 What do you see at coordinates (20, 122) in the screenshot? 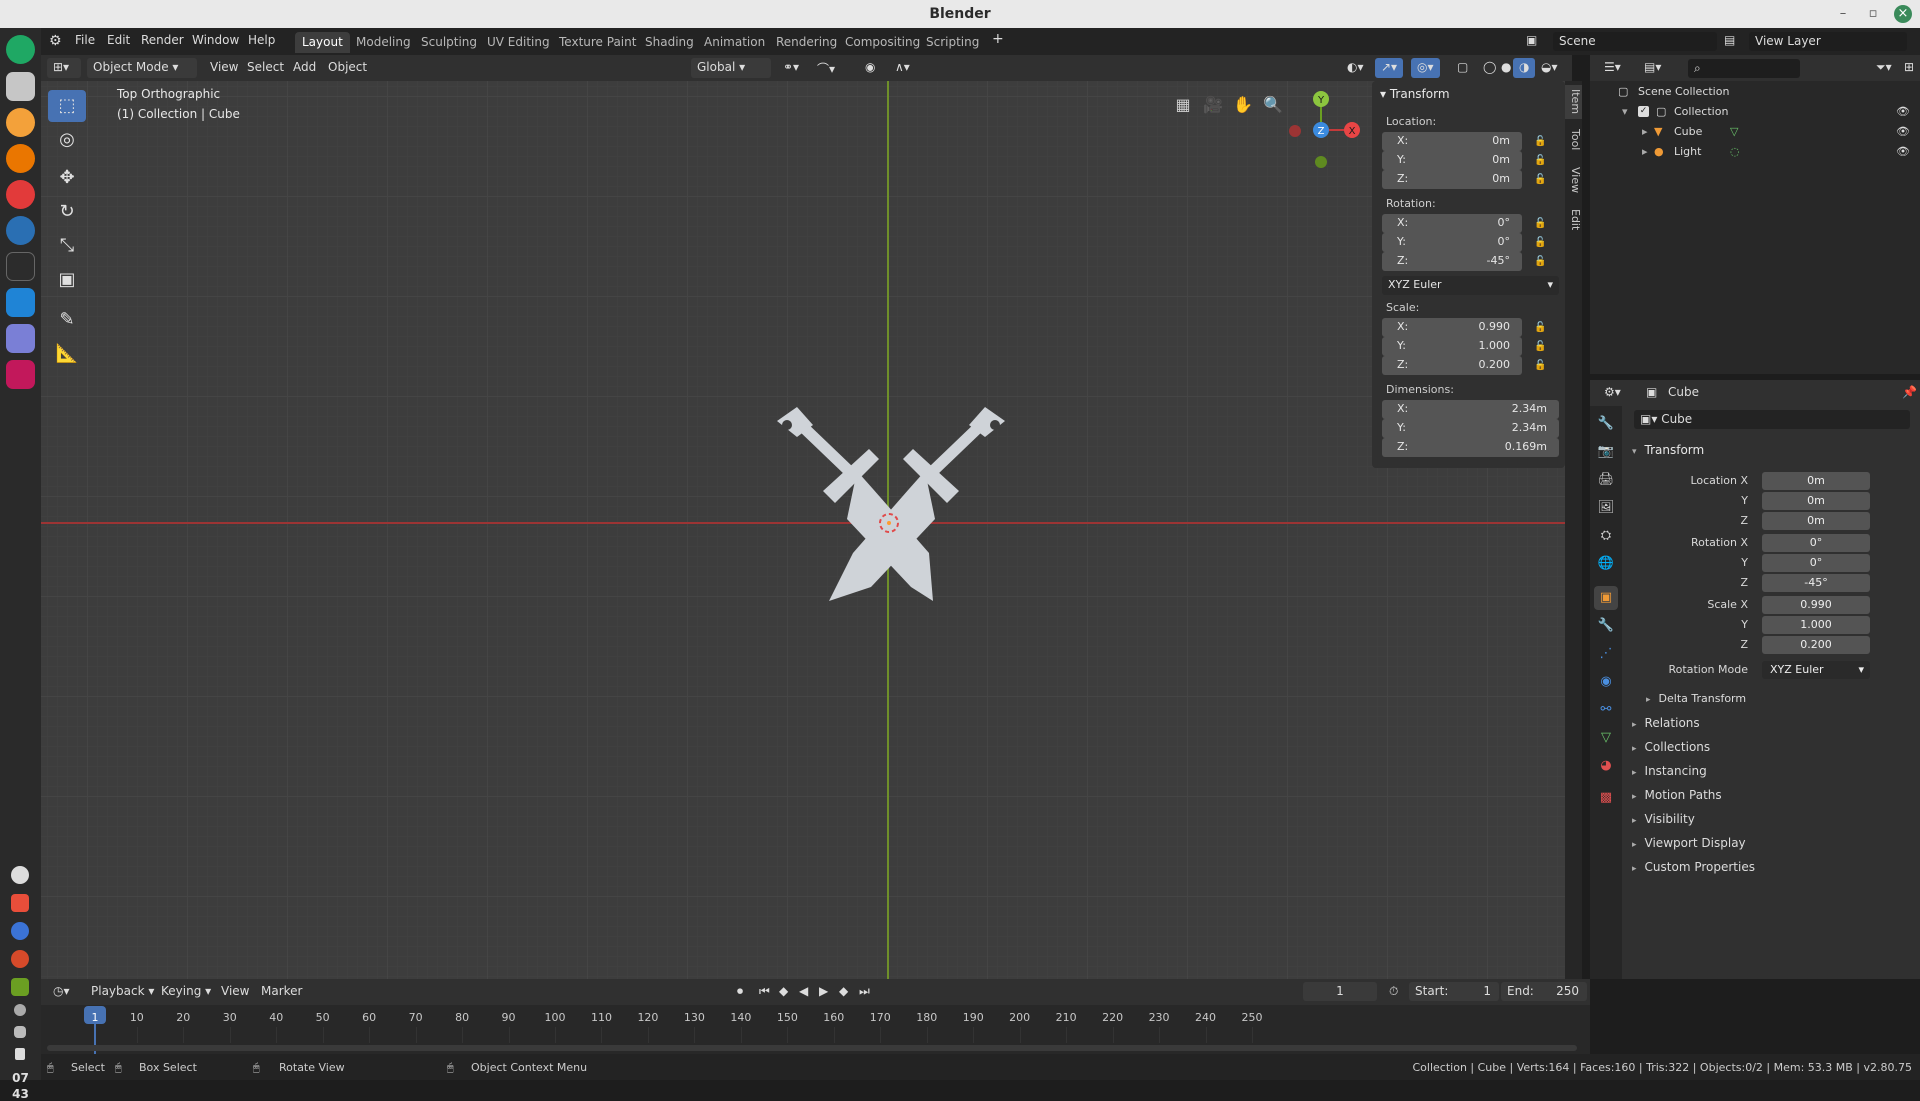
I see `browser-icon` at bounding box center [20, 122].